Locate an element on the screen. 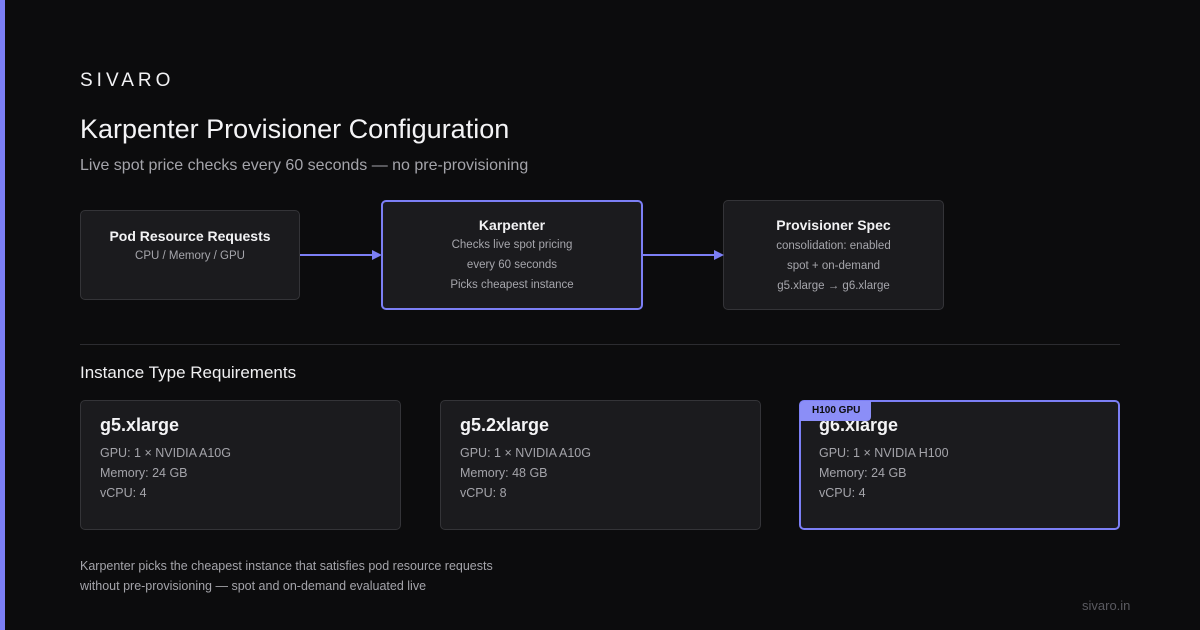 The height and width of the screenshot is (630, 1200). instance-vcpu: vCPU: 8 is located at coordinates (483, 493).